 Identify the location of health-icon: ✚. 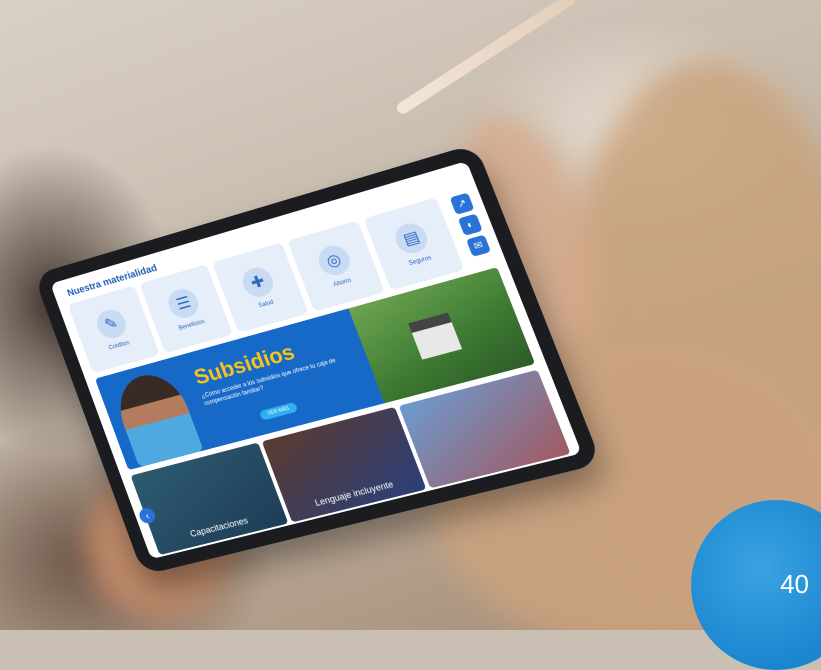
(258, 282).